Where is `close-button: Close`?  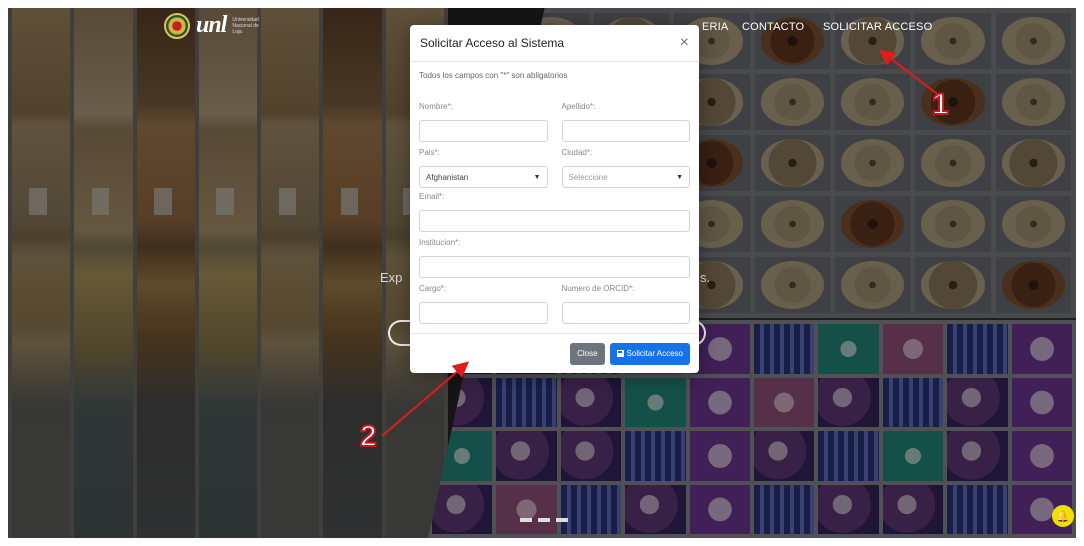 close-button: Close is located at coordinates (587, 353).